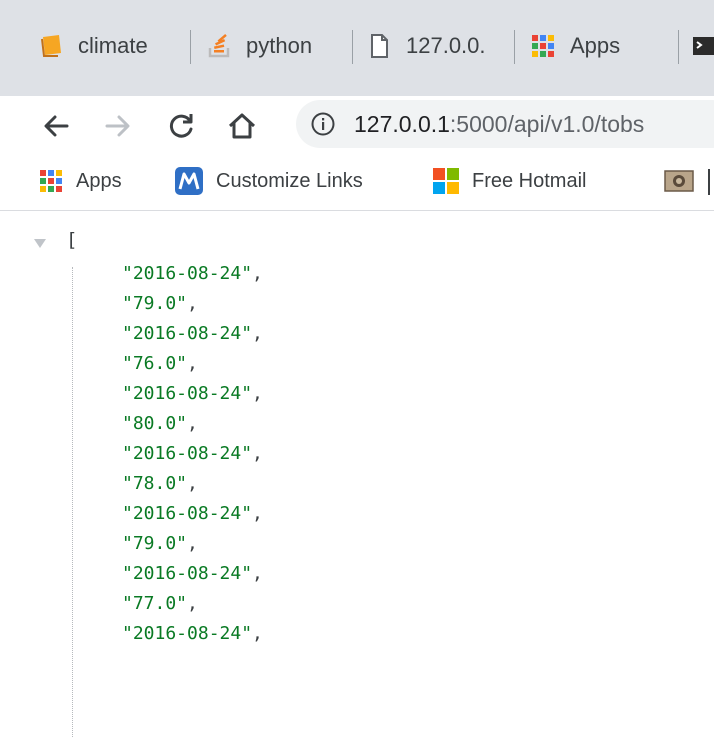  Describe the element at coordinates (547, 123) in the screenshot. I see `url-path: :5000/api/v1.0/tobs` at that location.